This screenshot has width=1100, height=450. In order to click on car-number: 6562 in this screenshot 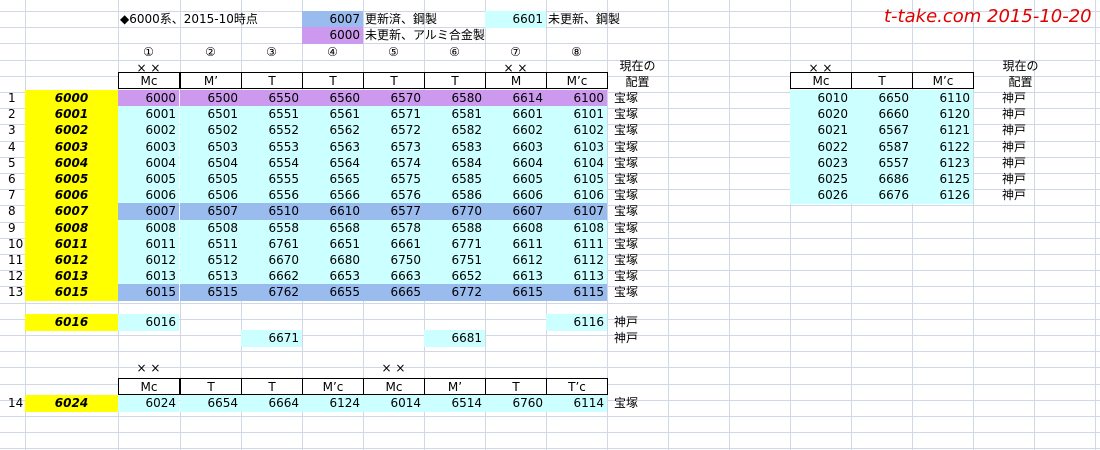, I will do `click(332, 131)`.